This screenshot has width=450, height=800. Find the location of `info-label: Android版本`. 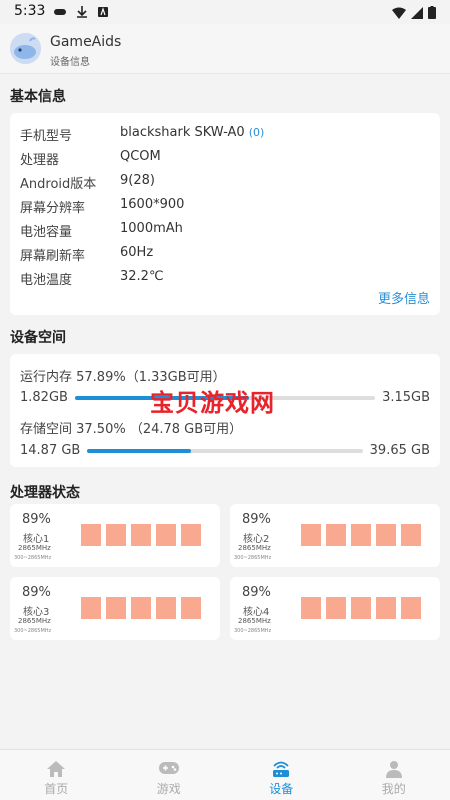

info-label: Android版本 is located at coordinates (58, 184).